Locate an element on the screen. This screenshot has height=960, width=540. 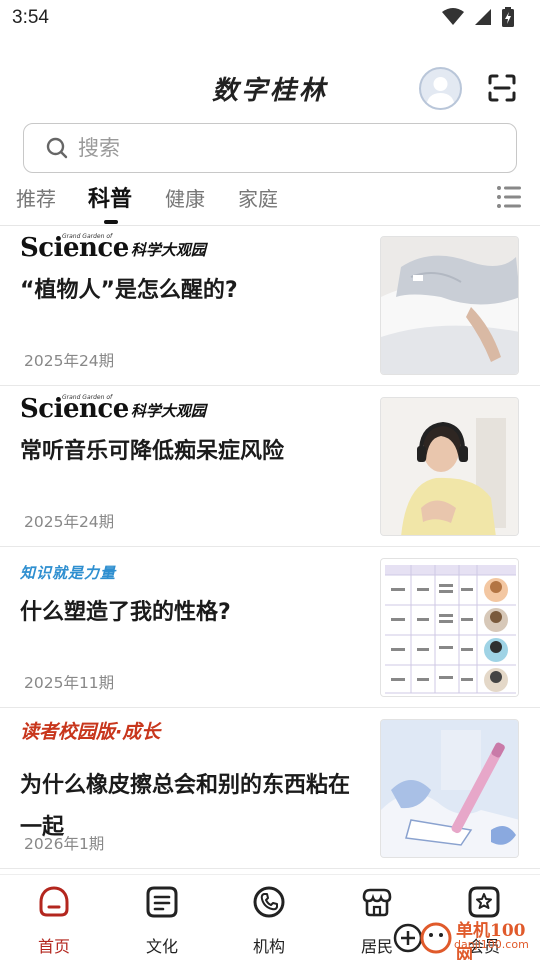
signal-icon is located at coordinates (483, 17).